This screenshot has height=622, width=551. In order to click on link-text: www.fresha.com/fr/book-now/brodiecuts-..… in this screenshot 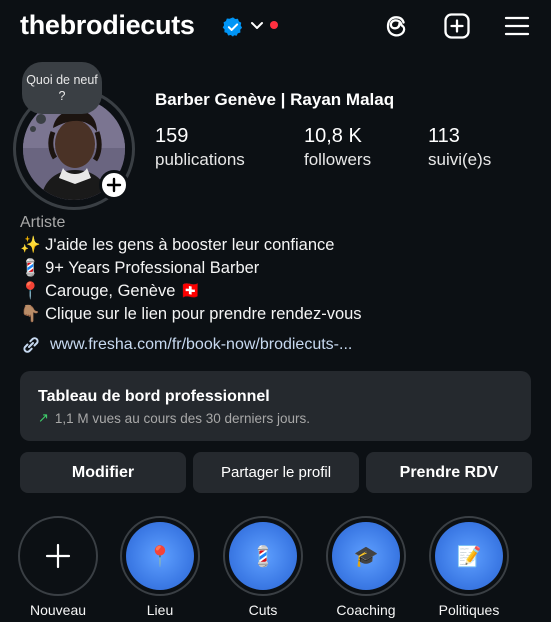, I will do `click(201, 345)`.